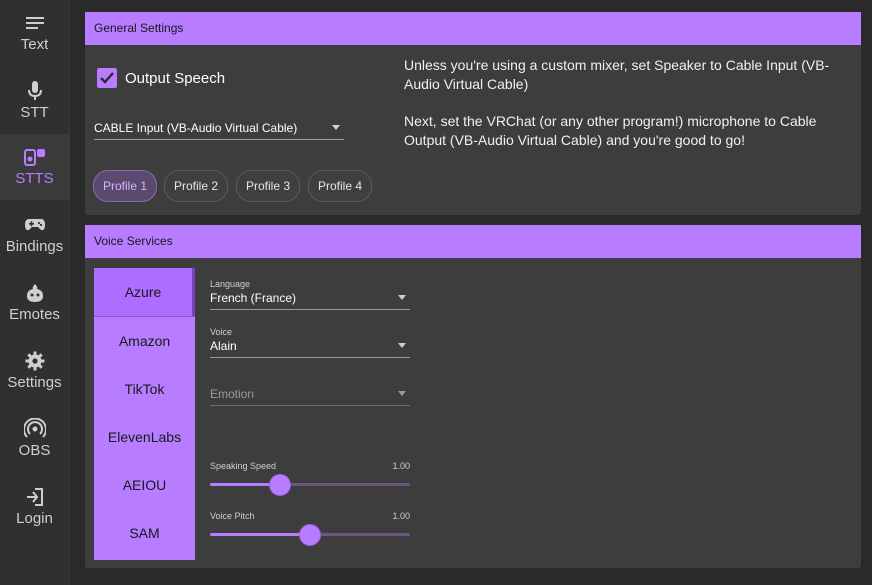 This screenshot has width=872, height=585. I want to click on service-item-amazon: Amazon, so click(144, 341).